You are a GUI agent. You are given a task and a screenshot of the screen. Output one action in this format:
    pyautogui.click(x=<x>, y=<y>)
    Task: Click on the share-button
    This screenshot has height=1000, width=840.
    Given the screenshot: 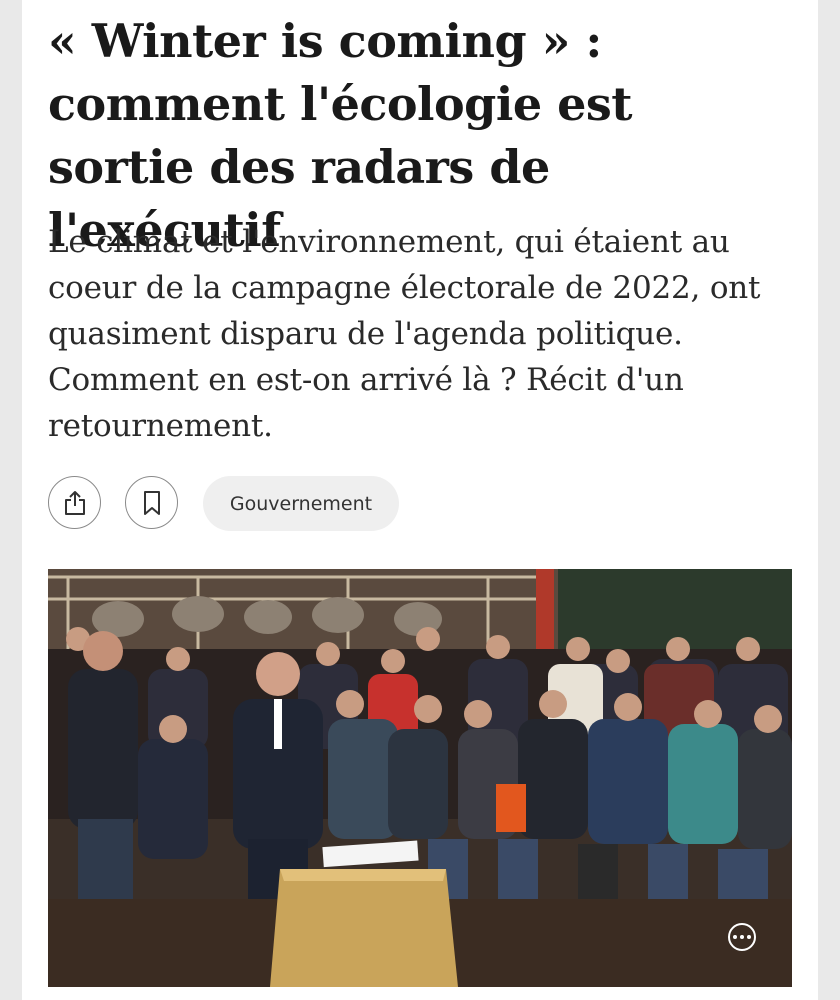 What is the action you would take?
    pyautogui.click(x=74, y=502)
    